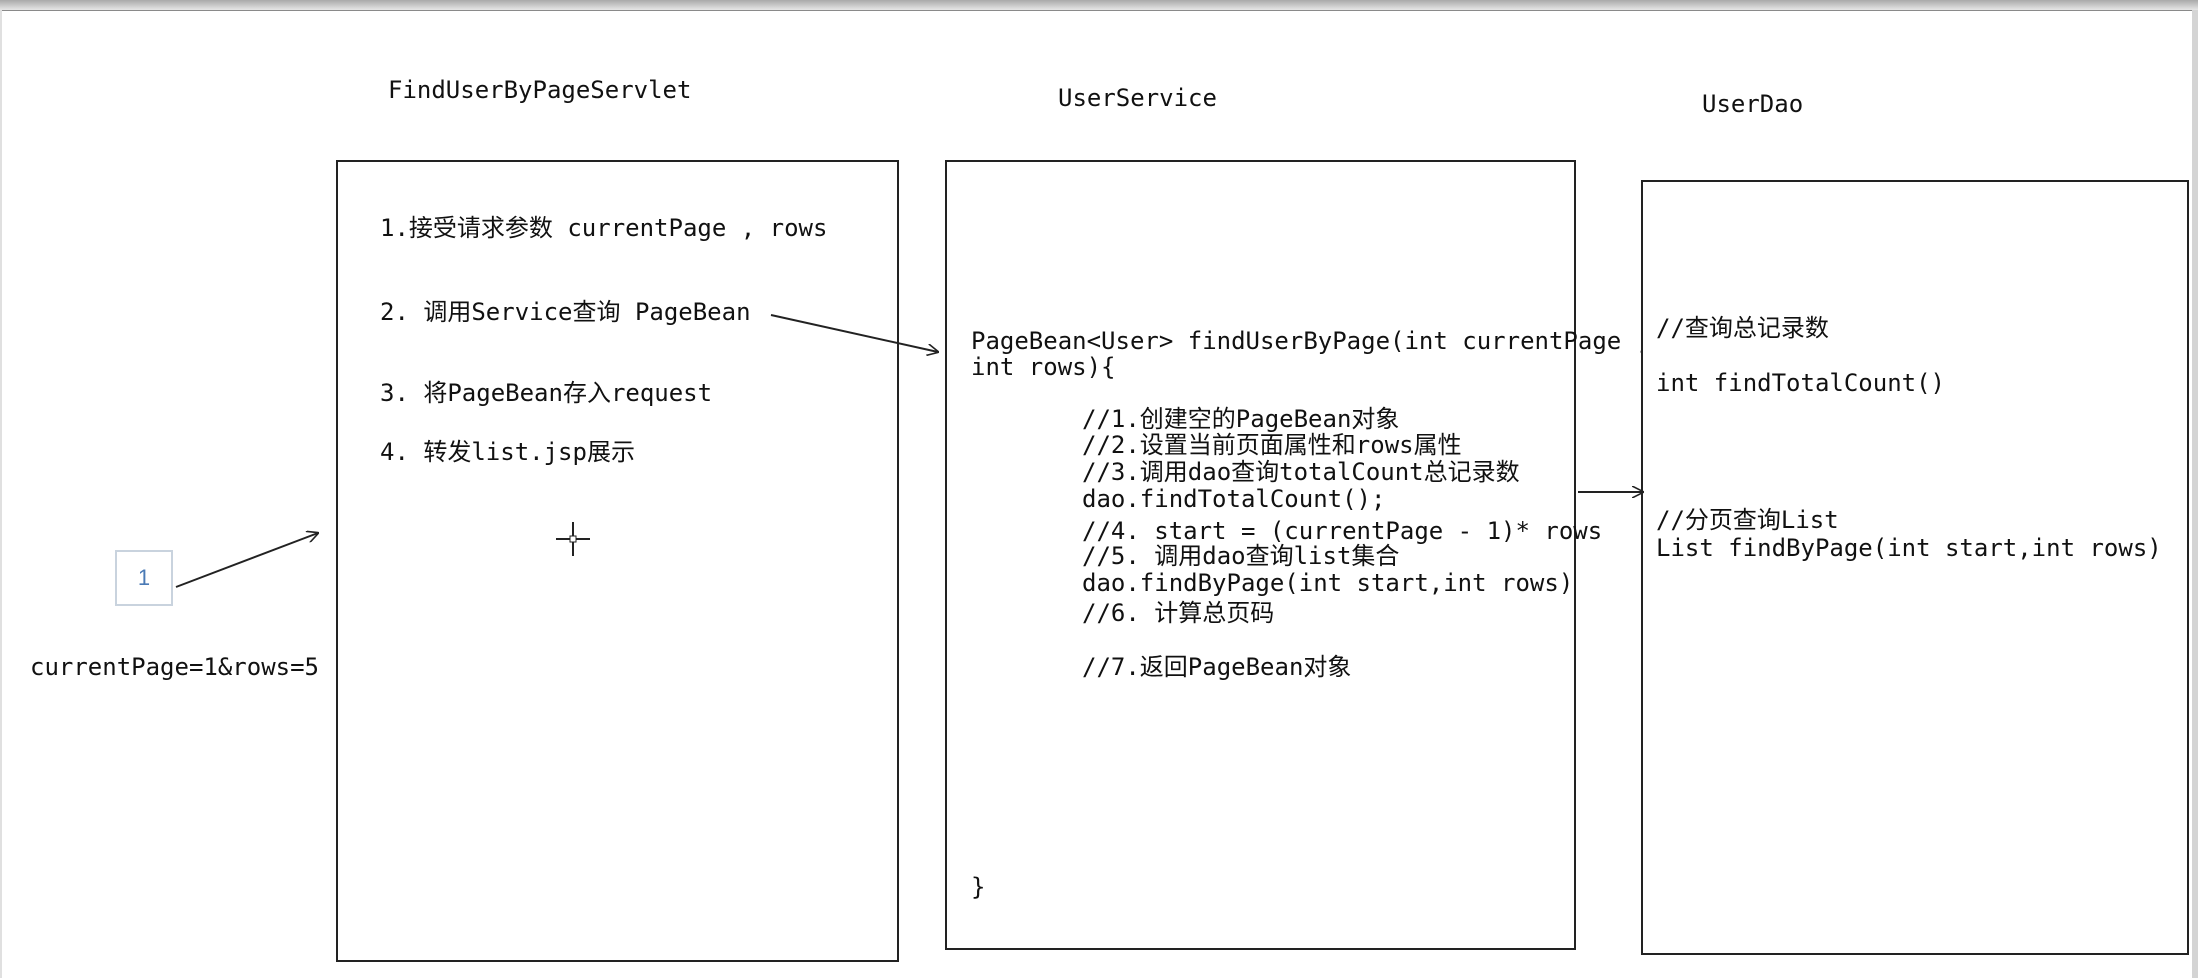 Image resolution: width=2198 pixels, height=978 pixels. Describe the element at coordinates (854, 333) in the screenshot. I see `servlet-to-service-arrow` at that location.